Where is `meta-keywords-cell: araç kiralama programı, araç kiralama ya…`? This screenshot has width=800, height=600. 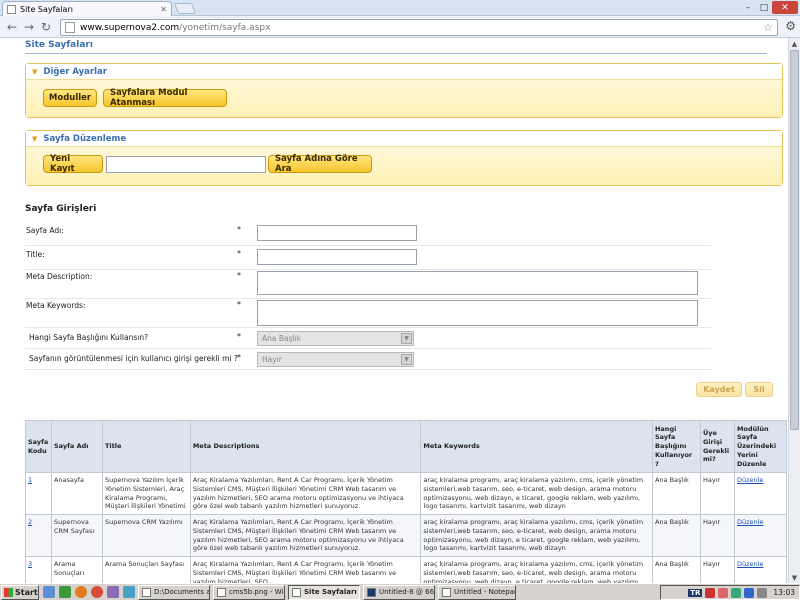 meta-keywords-cell: araç kiralama programı, araç kiralama ya… is located at coordinates (536, 493).